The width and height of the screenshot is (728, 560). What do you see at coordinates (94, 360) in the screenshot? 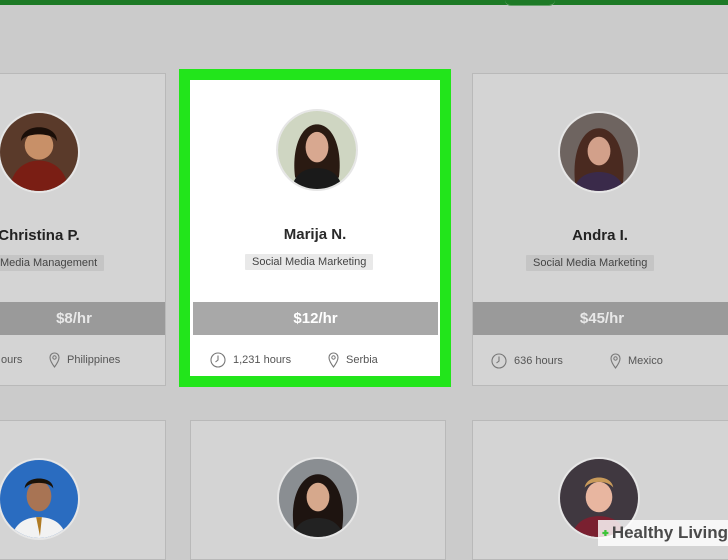
I see `location-text: Philippines` at bounding box center [94, 360].